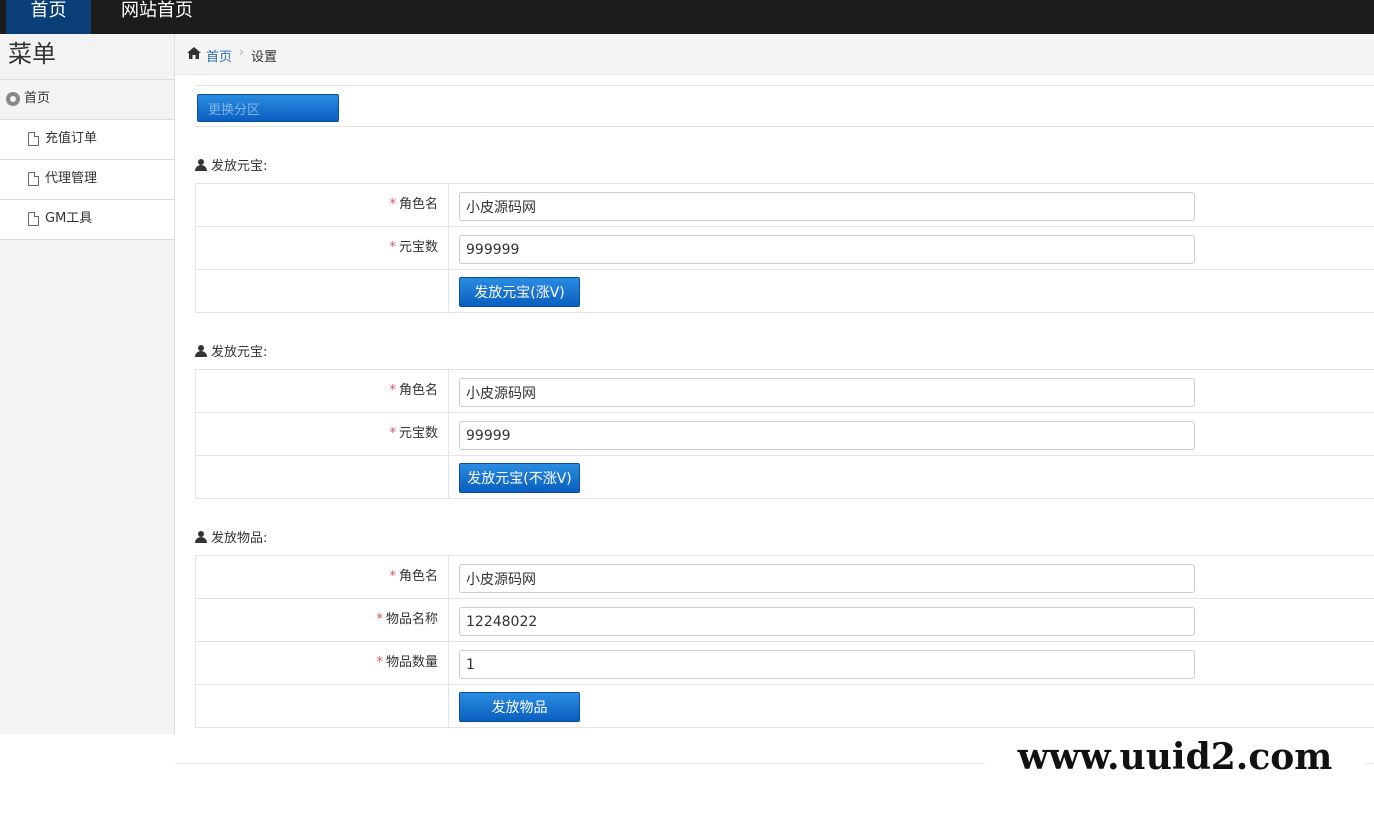 The height and width of the screenshot is (813, 1374). Describe the element at coordinates (239, 538) in the screenshot. I see `section-title-text: 发放物品:` at that location.